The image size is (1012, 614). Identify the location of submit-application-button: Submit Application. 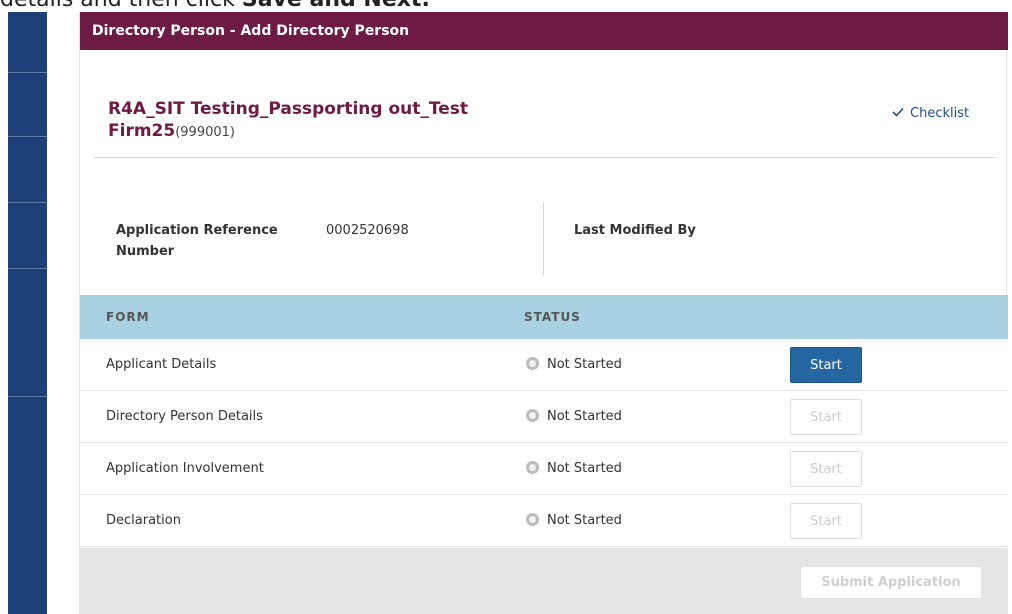
(891, 582).